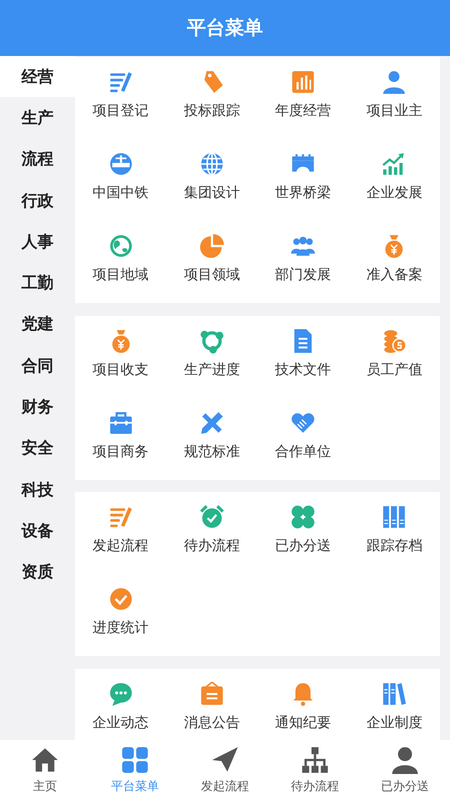 The height and width of the screenshot is (800, 450). Describe the element at coordinates (303, 111) in the screenshot. I see `menu-item-label: 年度经营` at that location.